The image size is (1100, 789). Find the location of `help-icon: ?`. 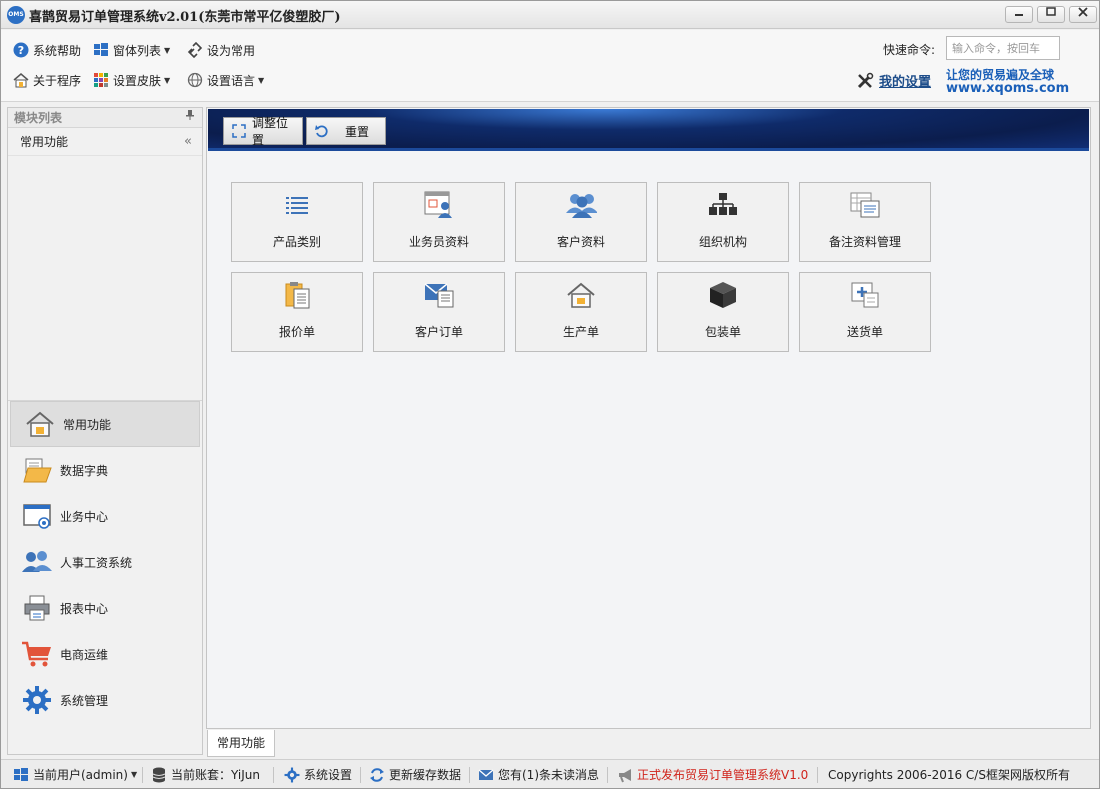

help-icon: ? is located at coordinates (21, 50).